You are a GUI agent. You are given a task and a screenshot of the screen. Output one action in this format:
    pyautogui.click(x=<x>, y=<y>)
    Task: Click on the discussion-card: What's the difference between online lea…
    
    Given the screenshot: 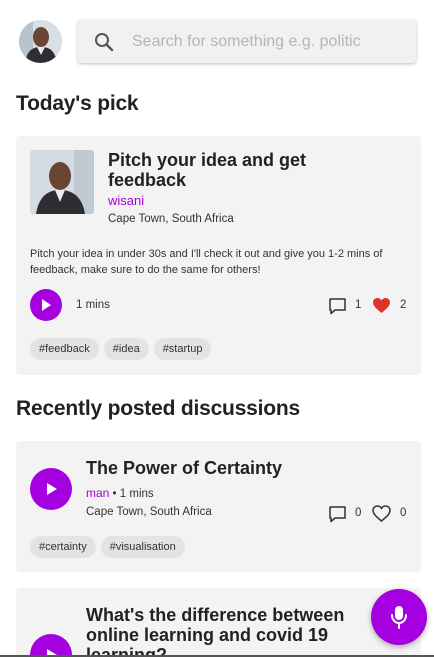 What is the action you would take?
    pyautogui.click(x=218, y=622)
    